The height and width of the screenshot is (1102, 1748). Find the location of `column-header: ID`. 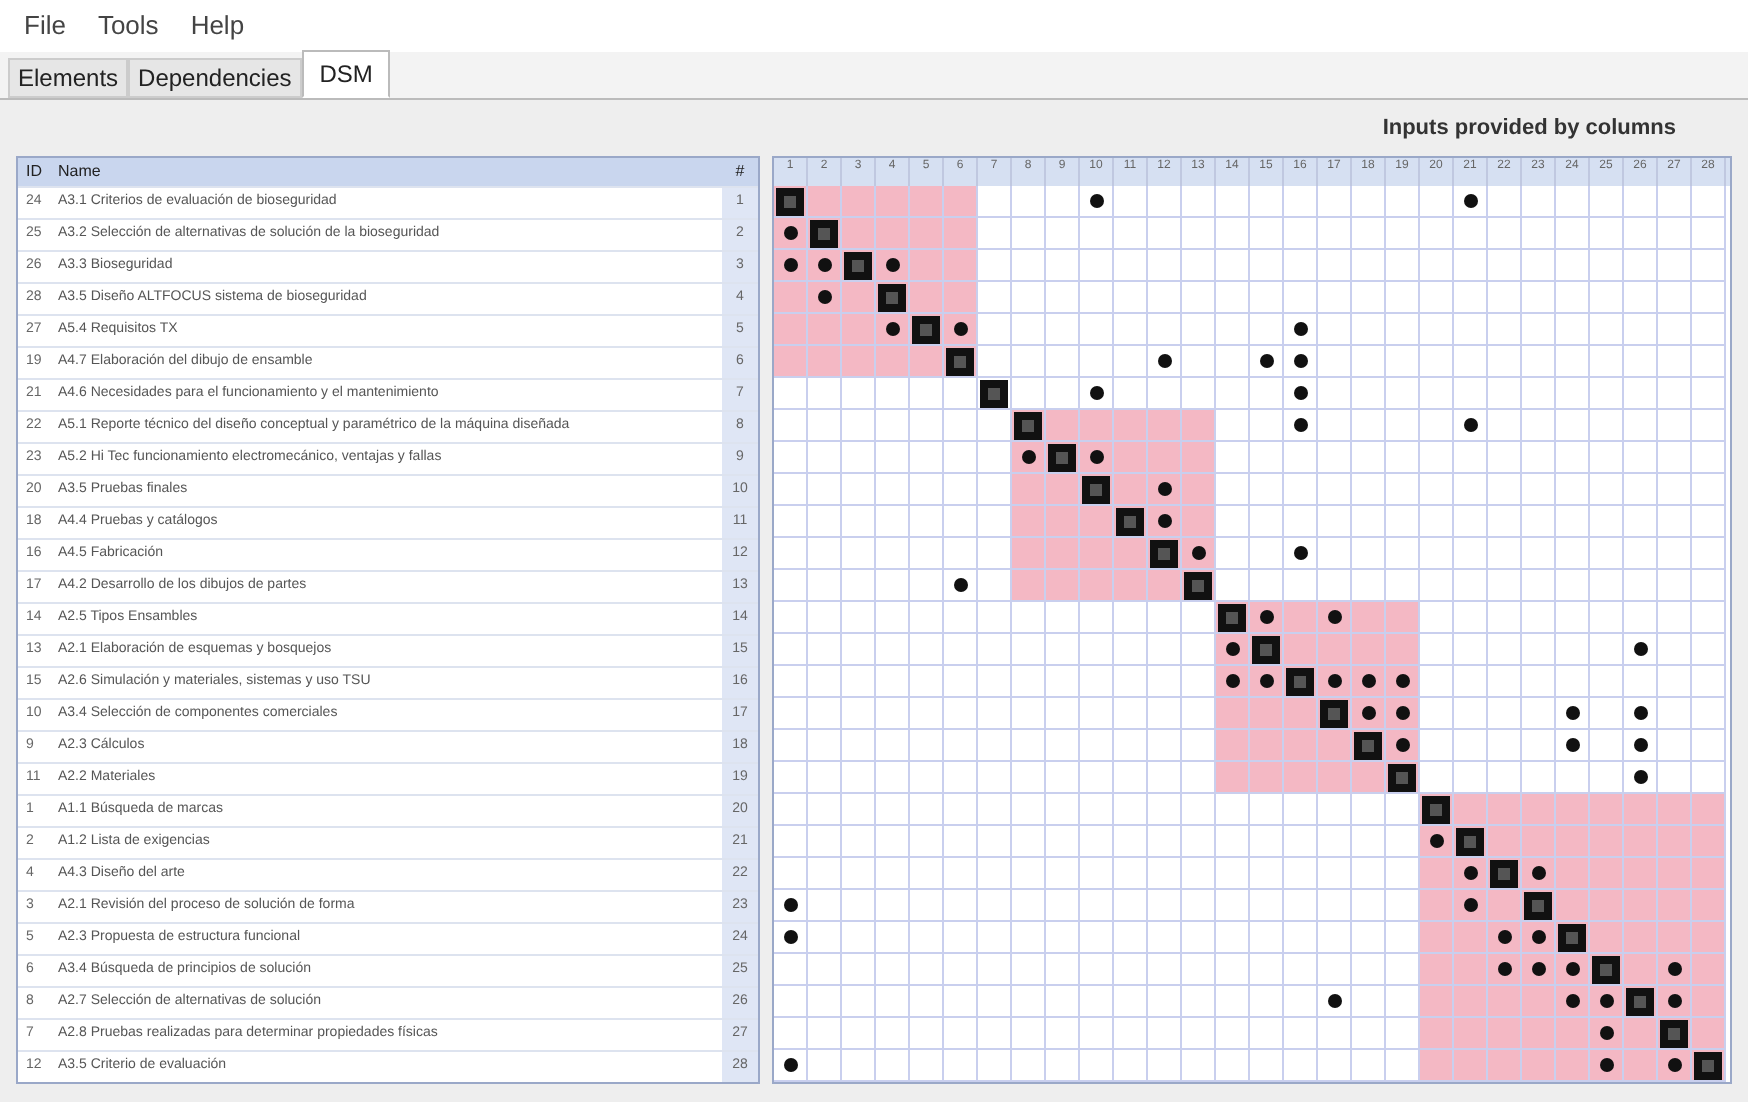

column-header: ID is located at coordinates (34, 172).